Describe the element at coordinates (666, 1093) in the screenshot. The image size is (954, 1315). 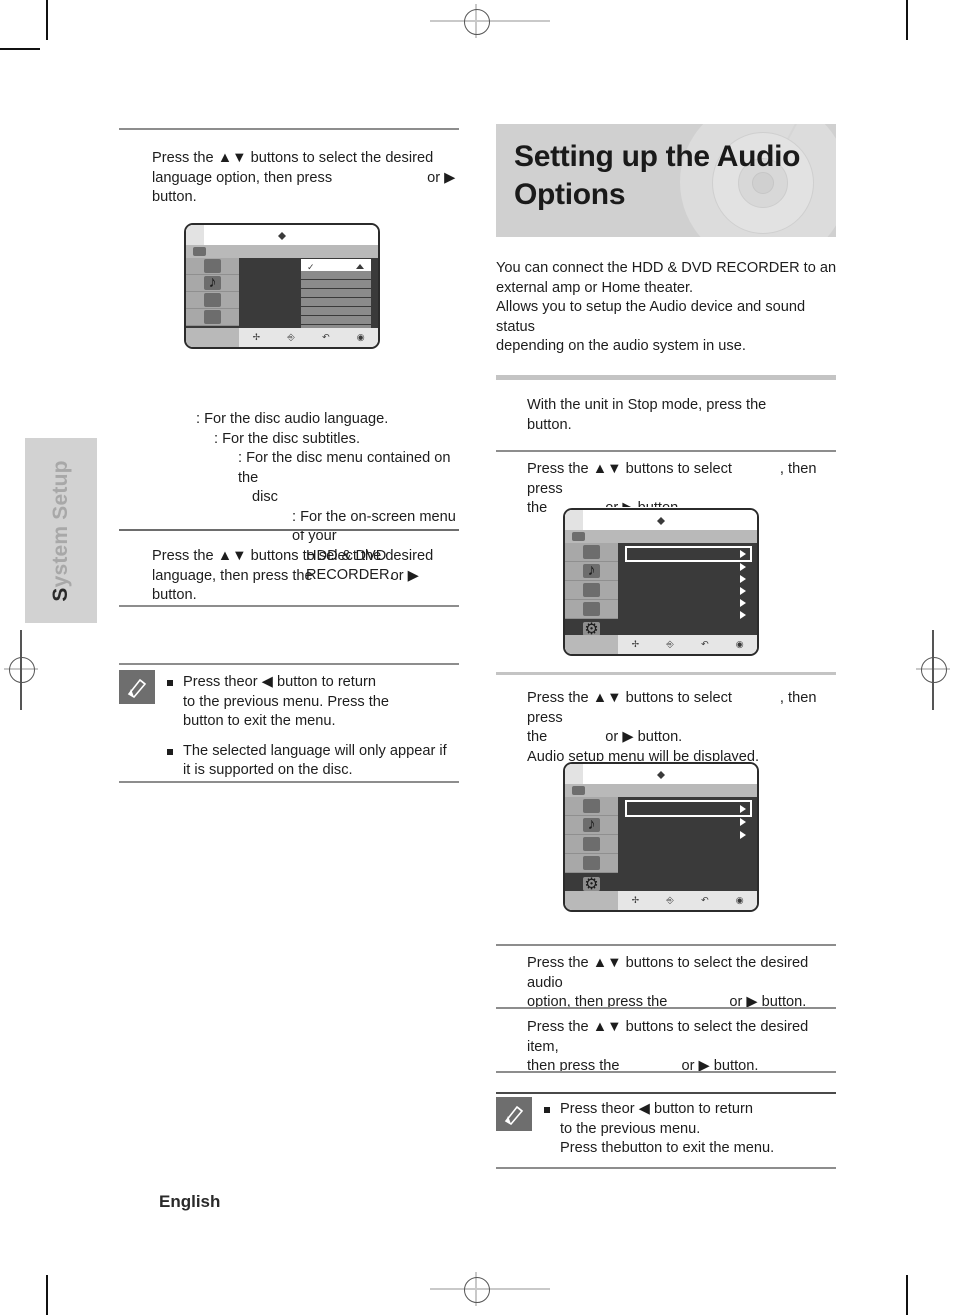
I see `right-note-rule-top` at that location.